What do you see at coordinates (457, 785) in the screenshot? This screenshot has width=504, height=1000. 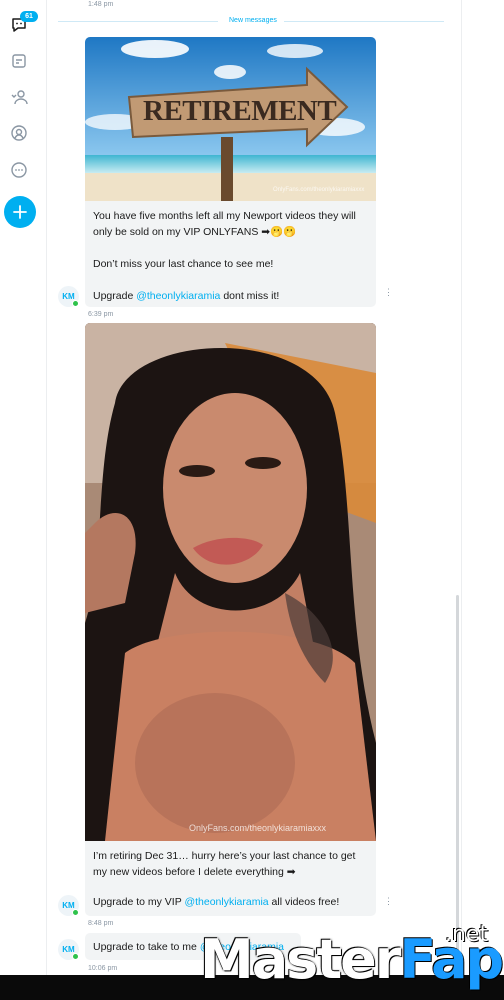 I see `scrollbar` at bounding box center [457, 785].